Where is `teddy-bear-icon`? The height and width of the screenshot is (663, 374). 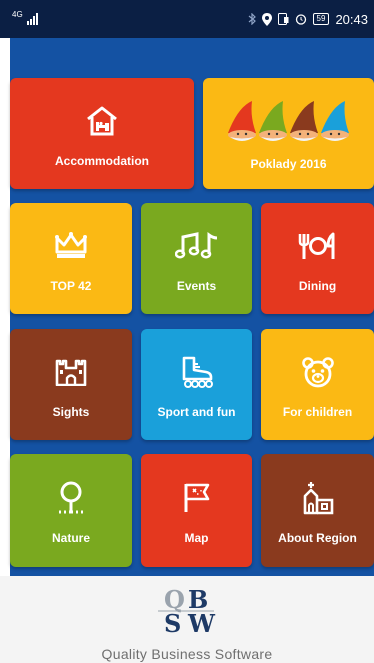
teddy-bear-icon is located at coordinates (318, 372).